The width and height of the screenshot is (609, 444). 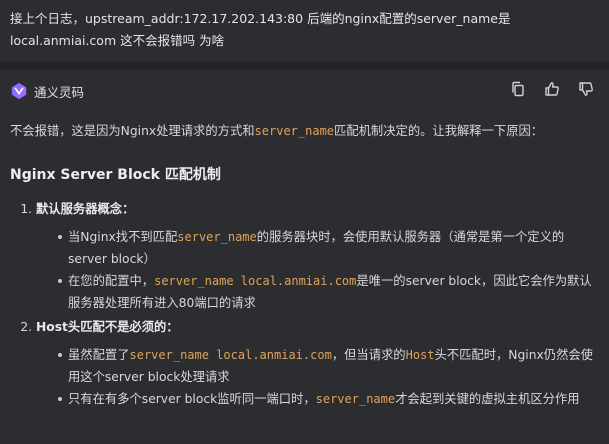 What do you see at coordinates (85, 209) in the screenshot?
I see `list-item-title: 默认服务器概念：` at bounding box center [85, 209].